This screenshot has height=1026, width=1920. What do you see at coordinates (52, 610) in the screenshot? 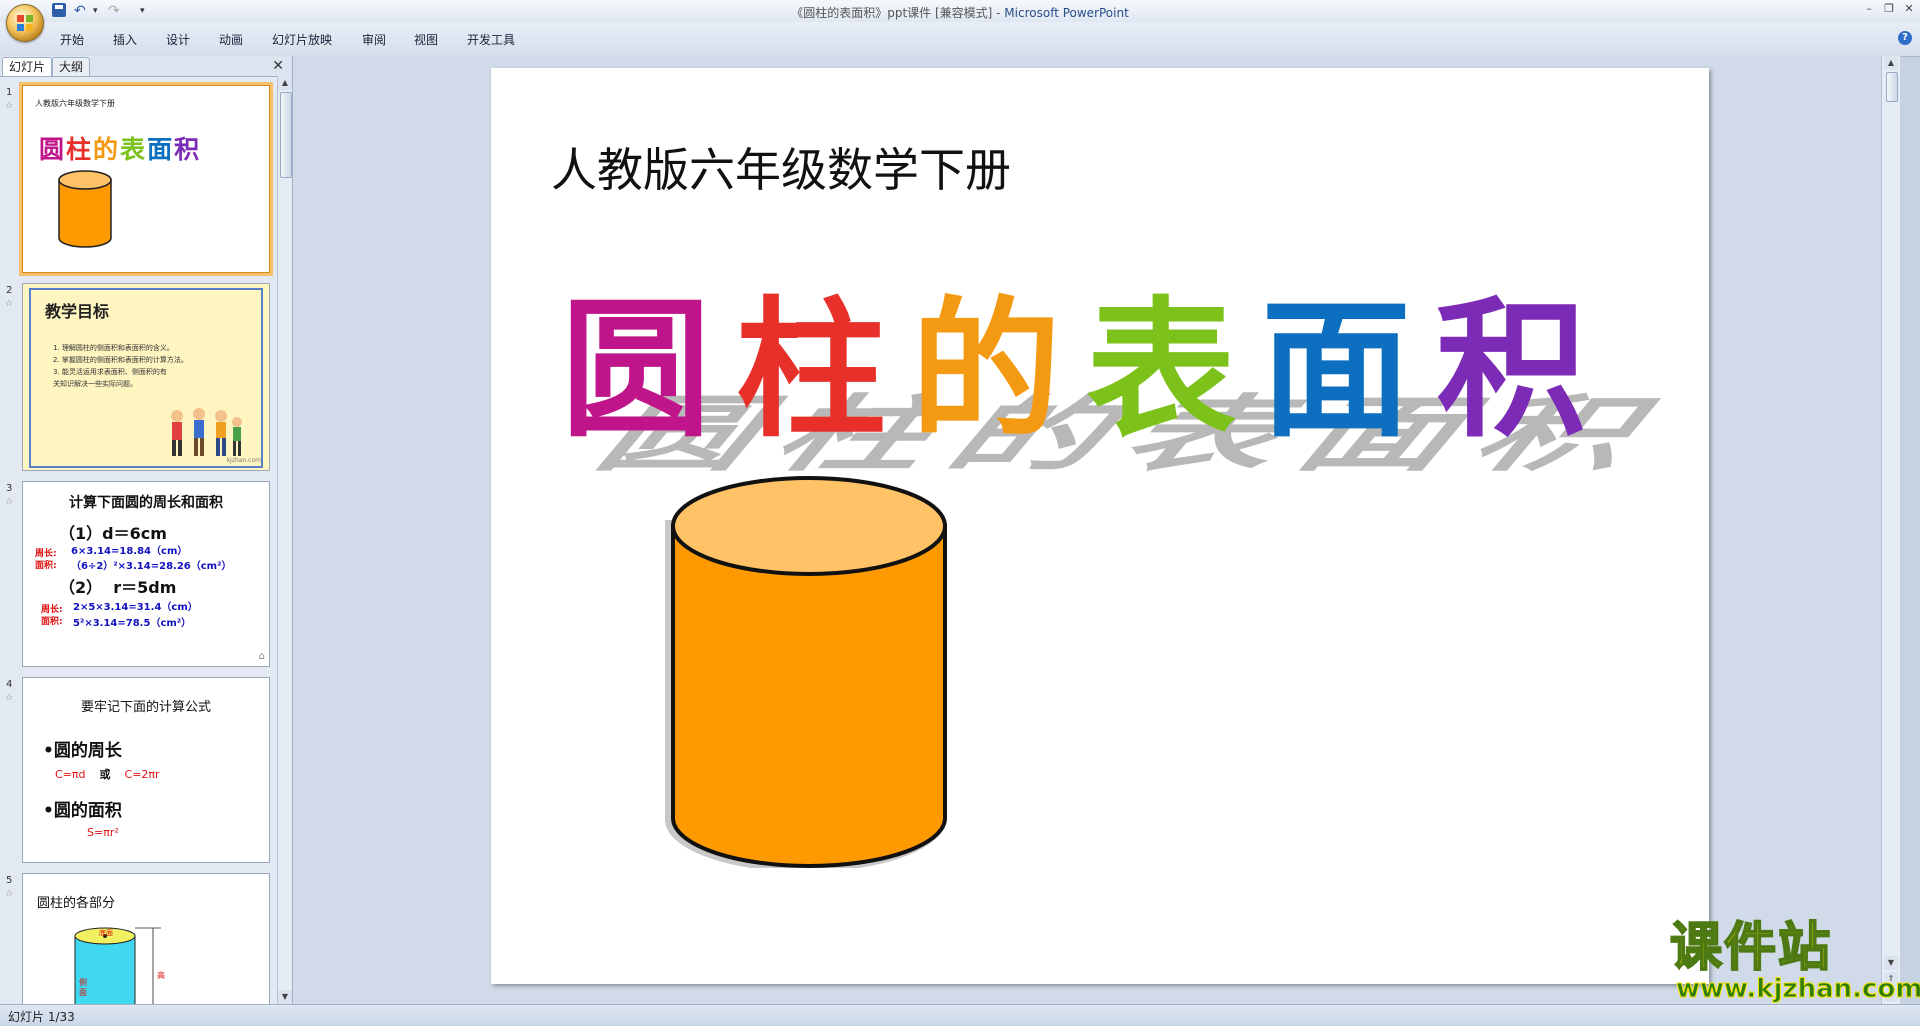
I see `thumb-label: 周长:` at bounding box center [52, 610].